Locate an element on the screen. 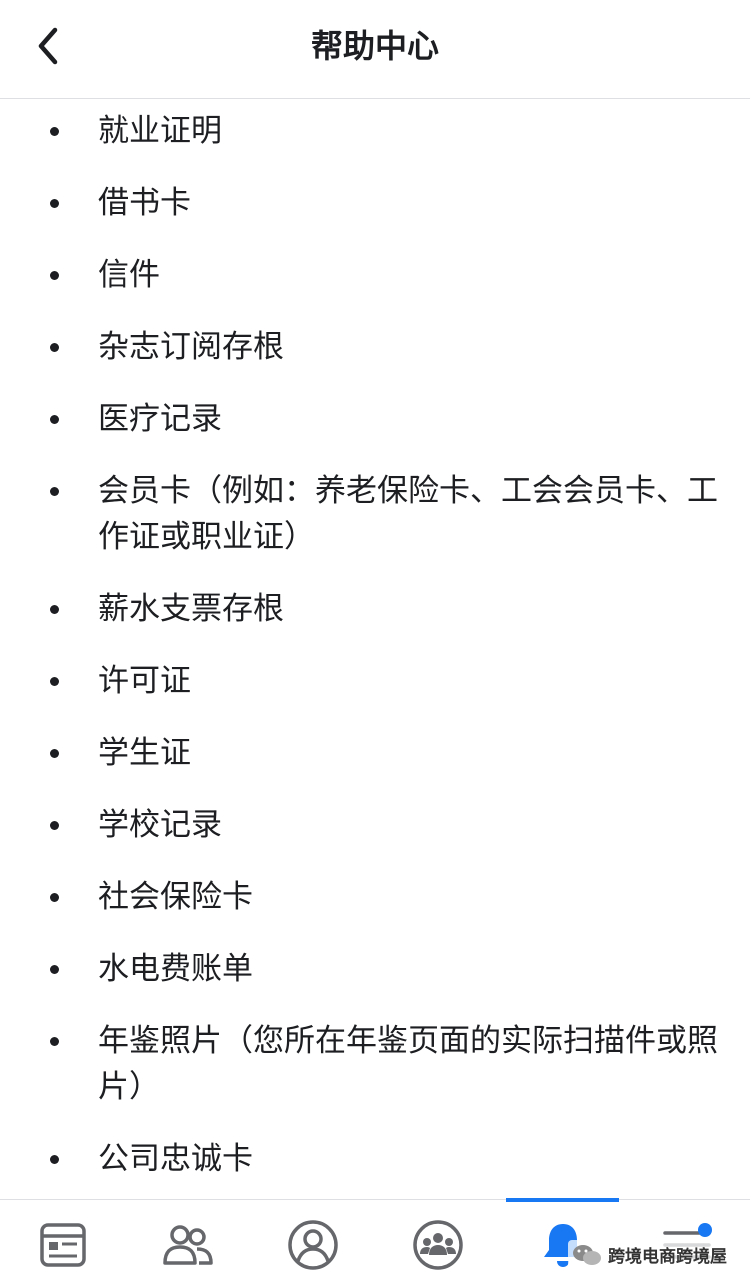 Image resolution: width=750 pixels, height=1288 pixels. list-item: 就业证明 is located at coordinates (375, 131).